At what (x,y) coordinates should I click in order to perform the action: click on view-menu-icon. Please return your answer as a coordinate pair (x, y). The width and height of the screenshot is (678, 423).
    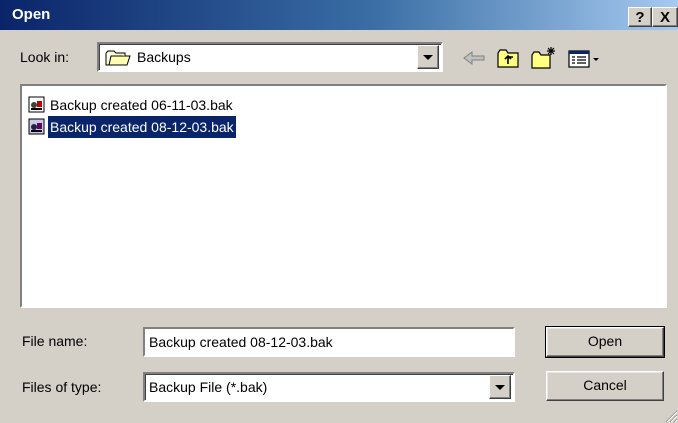
    Looking at the image, I should click on (584, 58).